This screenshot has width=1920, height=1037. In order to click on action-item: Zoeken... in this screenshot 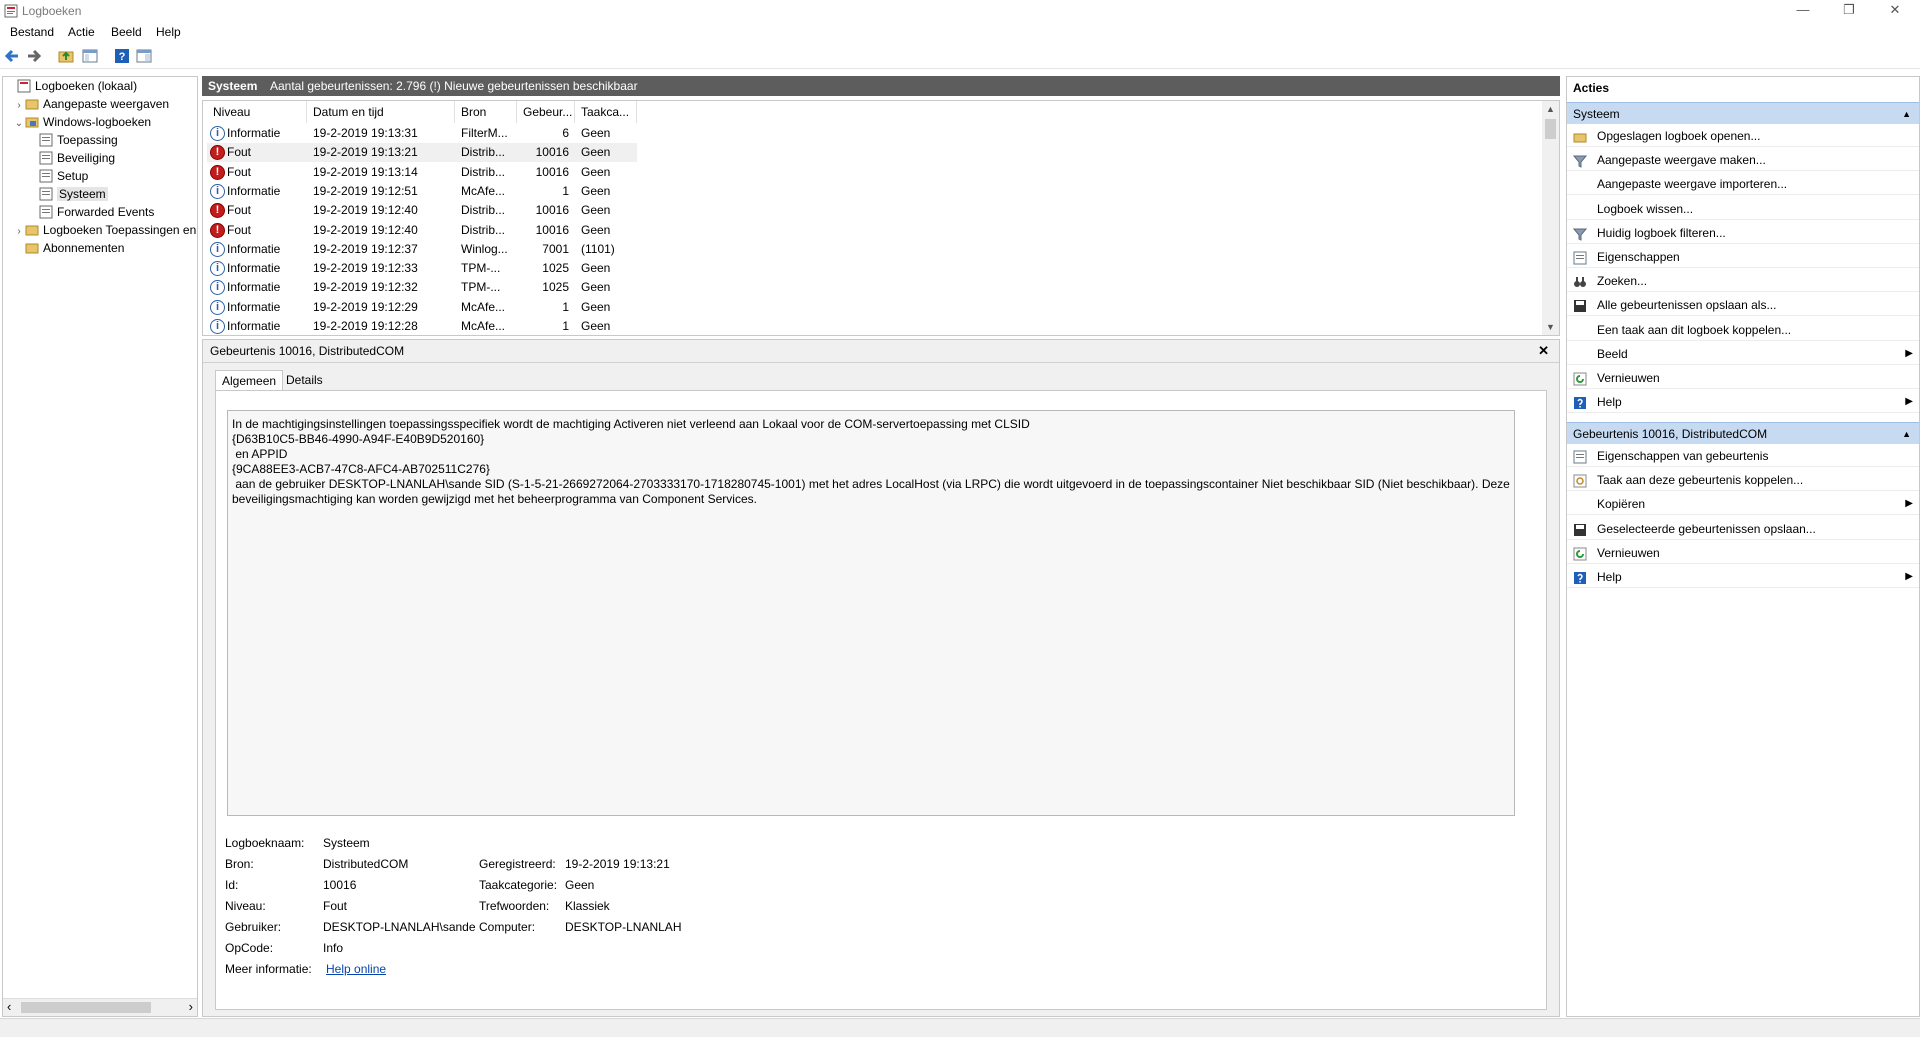, I will do `click(1743, 281)`.